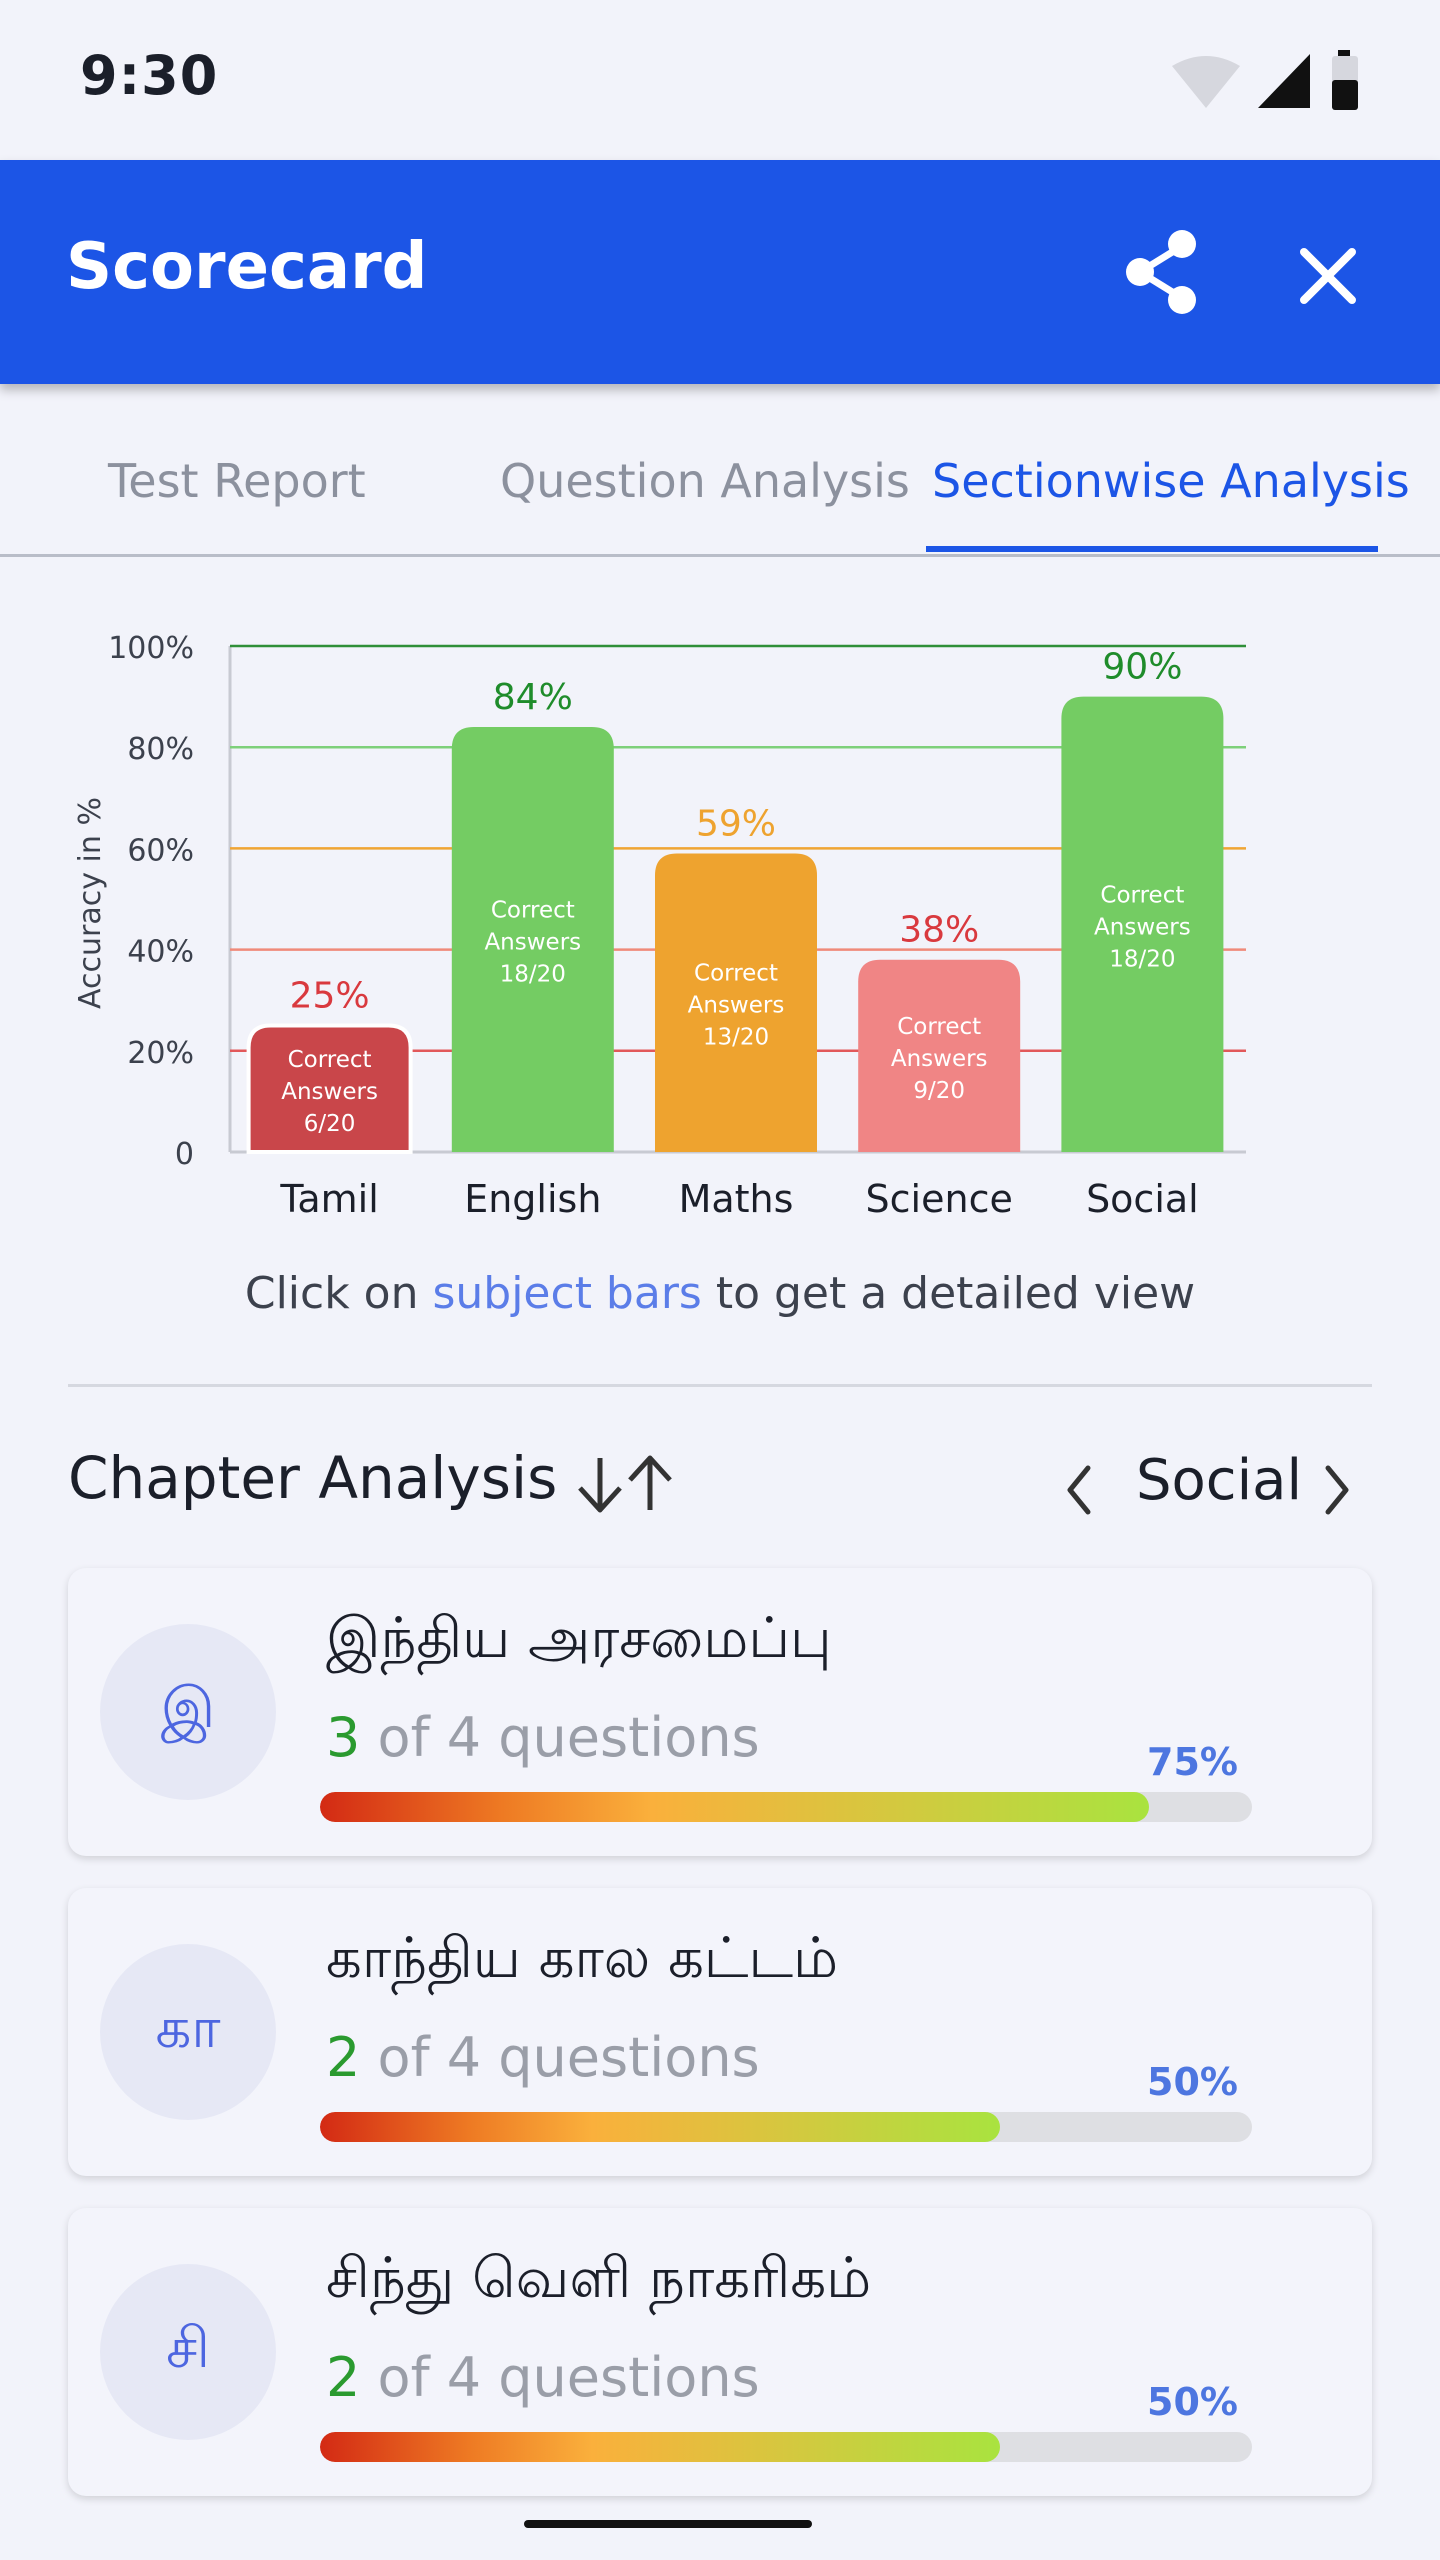 This screenshot has height=2560, width=1440. I want to click on divider, so click(720, 1385).